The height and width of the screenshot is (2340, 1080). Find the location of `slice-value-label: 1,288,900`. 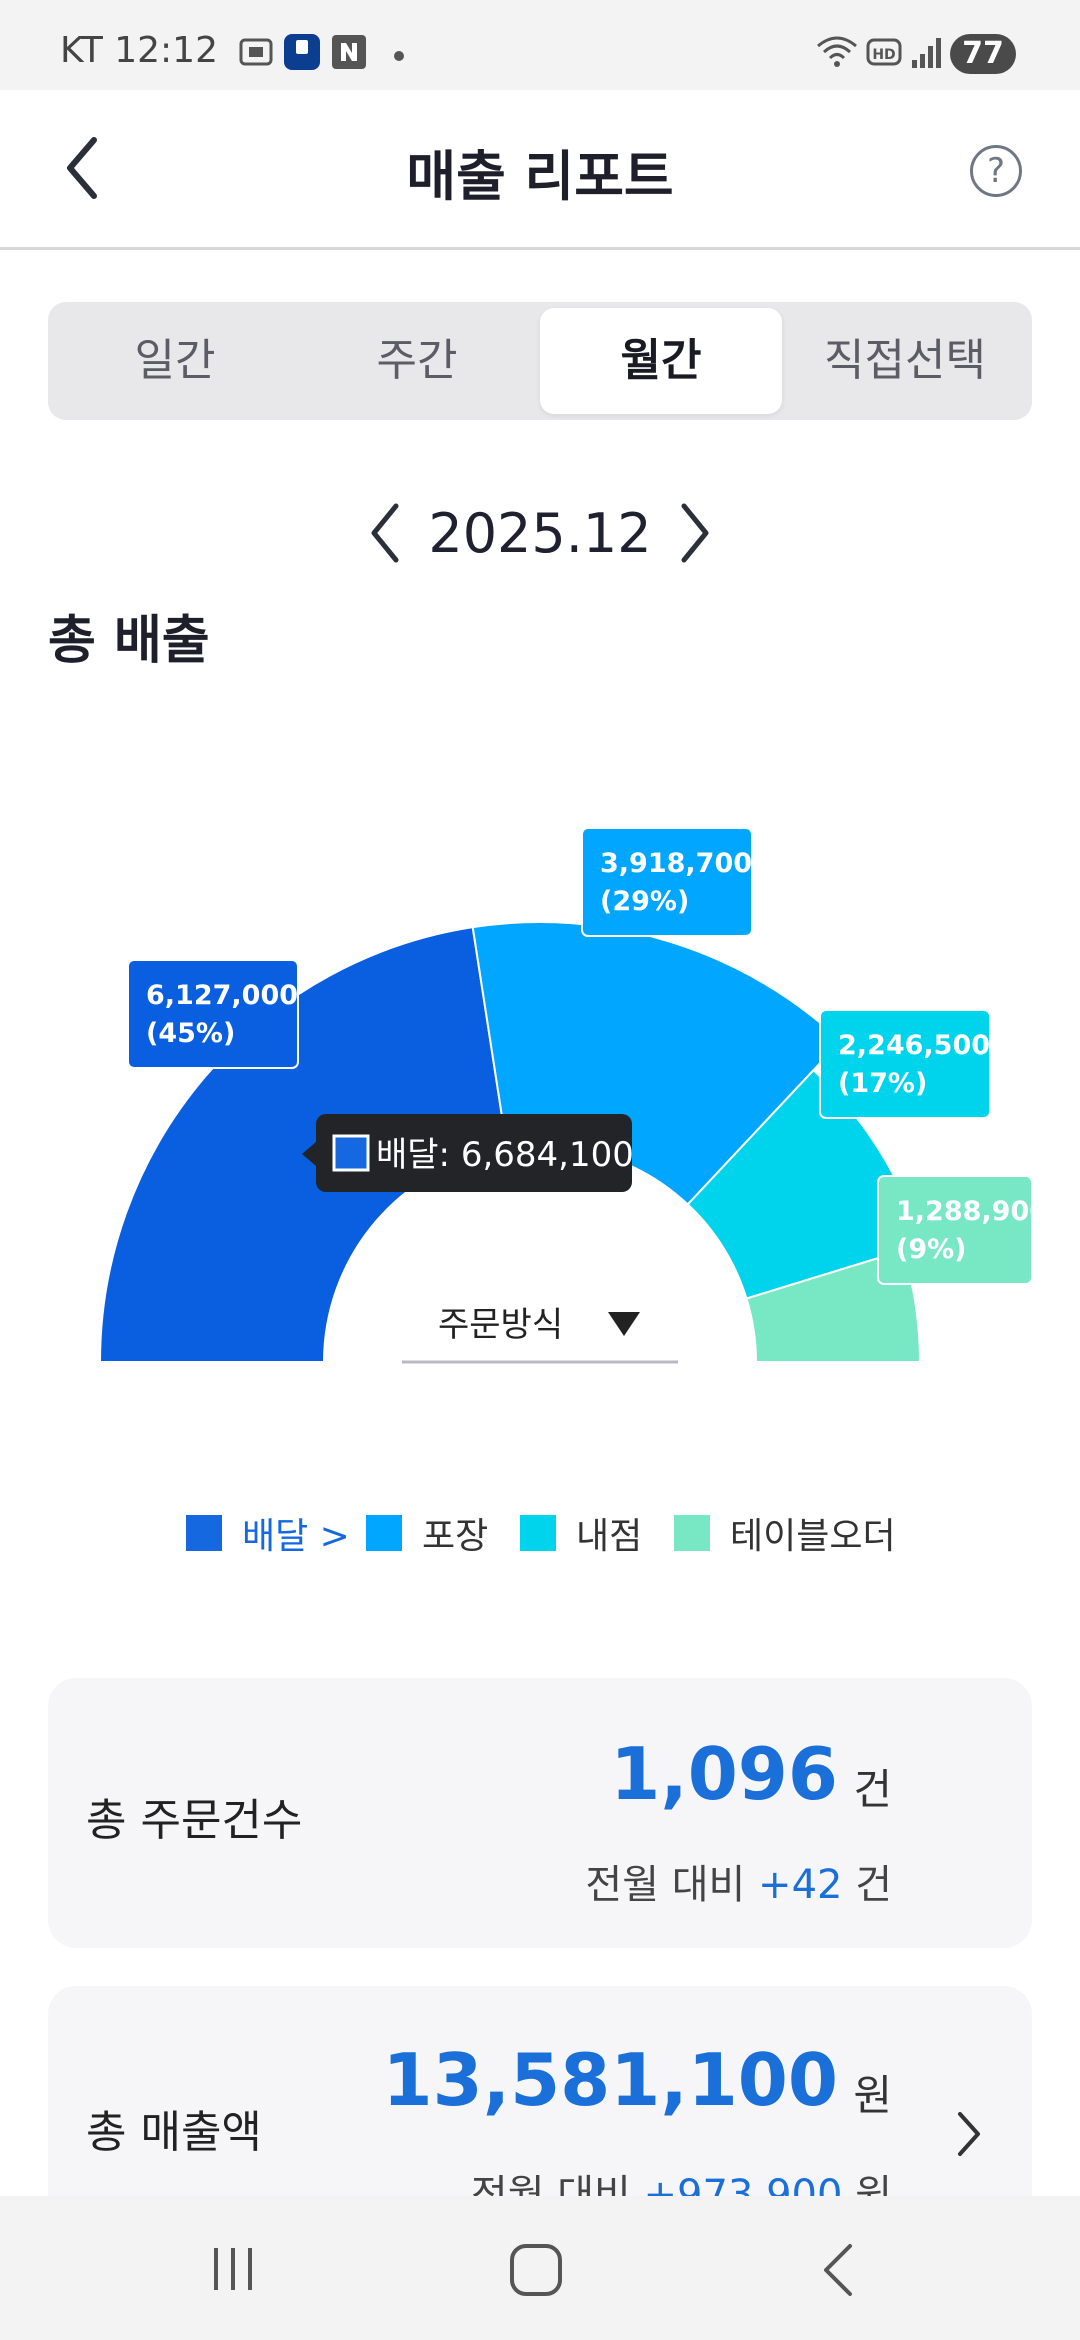

slice-value-label: 1,288,900 is located at coordinates (972, 1211).